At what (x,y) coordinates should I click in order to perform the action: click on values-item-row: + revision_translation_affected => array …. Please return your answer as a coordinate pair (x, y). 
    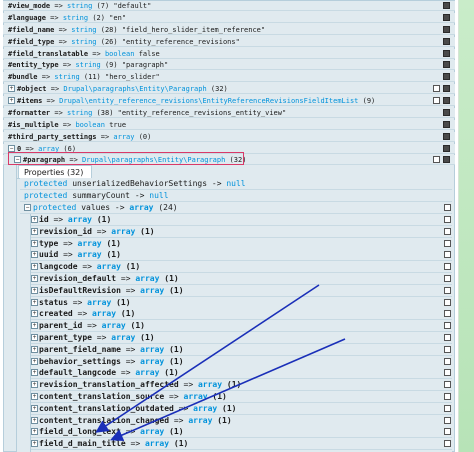
    Looking at the image, I should click on (241, 385).